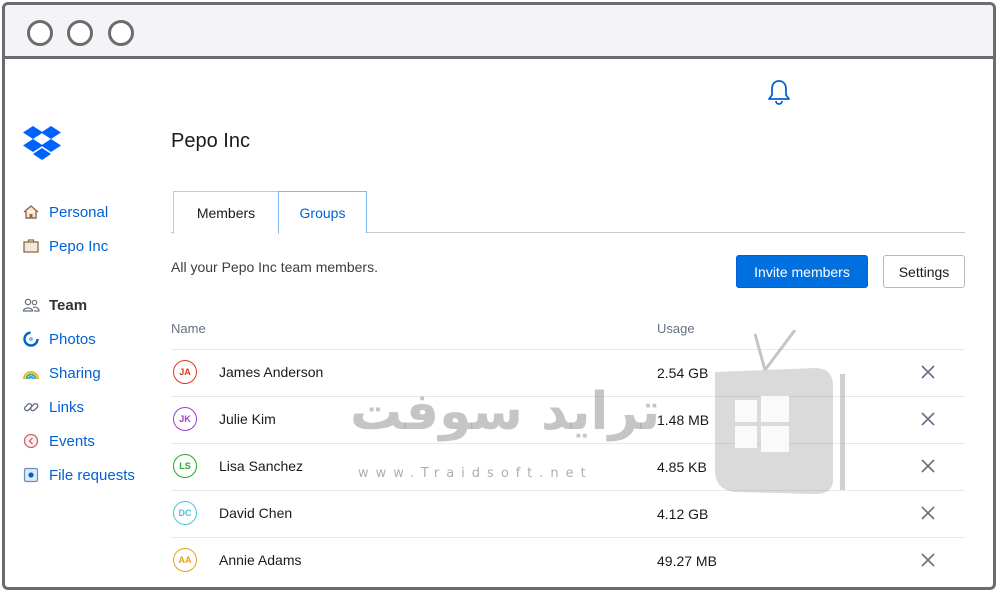  I want to click on sidebar-item-personal: Personal, so click(92, 212).